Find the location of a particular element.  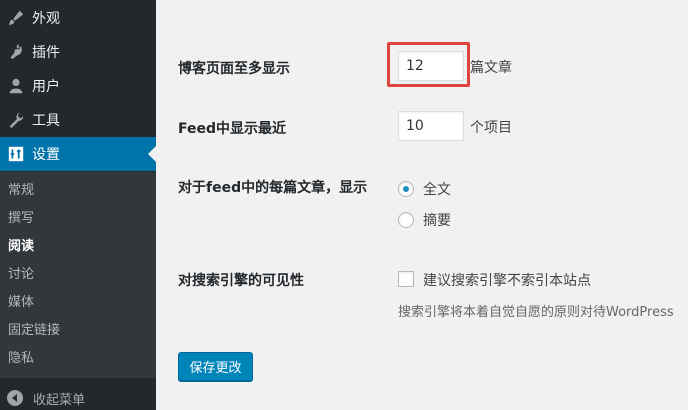

highlight-box is located at coordinates (428, 64).